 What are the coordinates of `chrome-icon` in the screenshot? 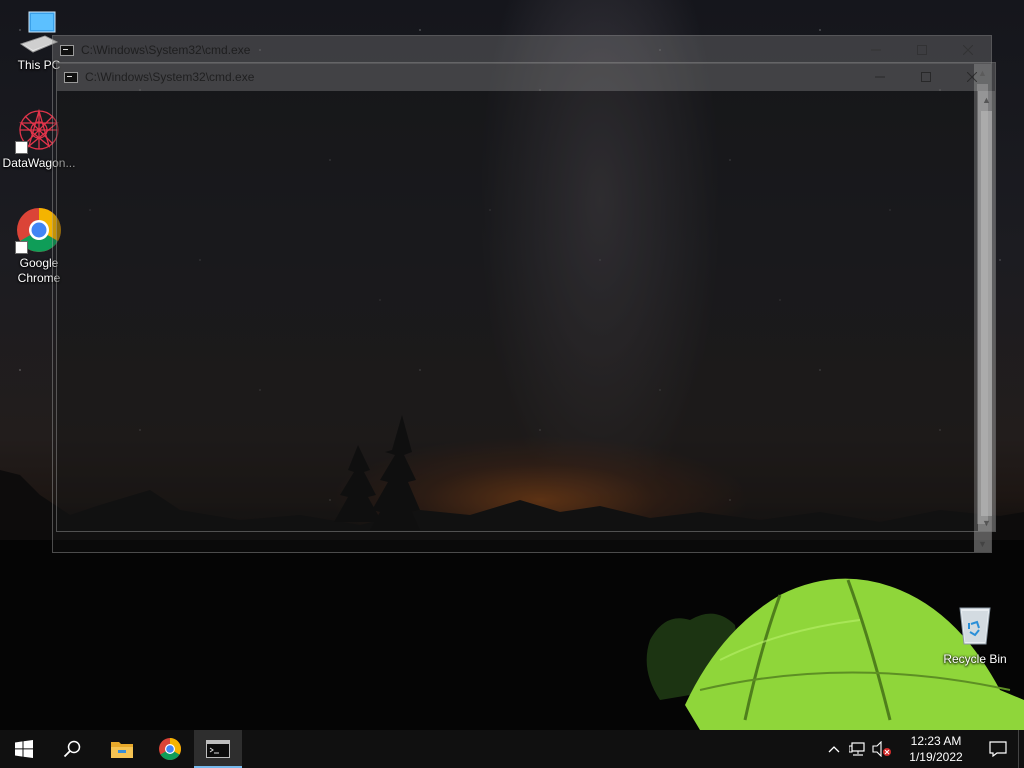 It's located at (170, 749).